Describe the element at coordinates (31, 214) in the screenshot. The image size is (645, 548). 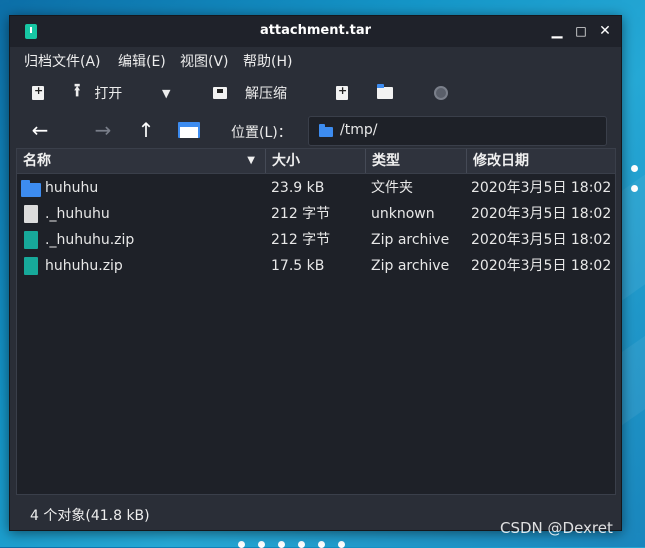
I see `unknown-file-icon` at that location.